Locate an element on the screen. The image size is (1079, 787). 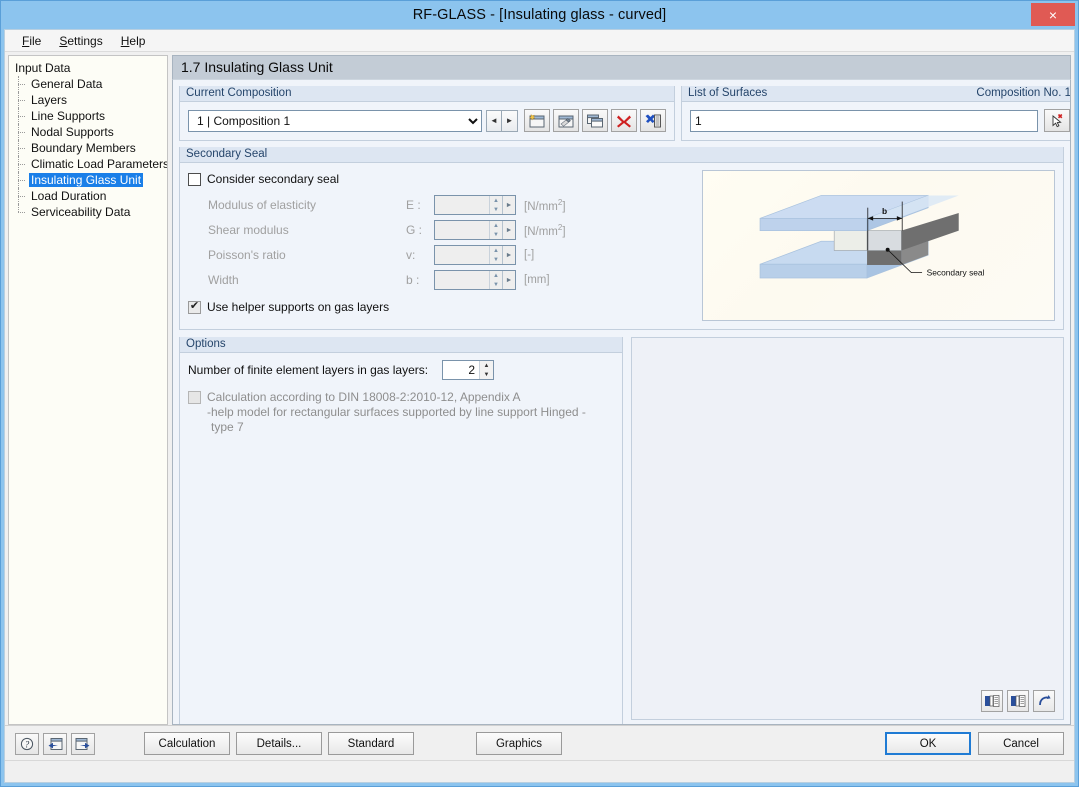
menu-help-rest: elp is located at coordinates (137, 40).